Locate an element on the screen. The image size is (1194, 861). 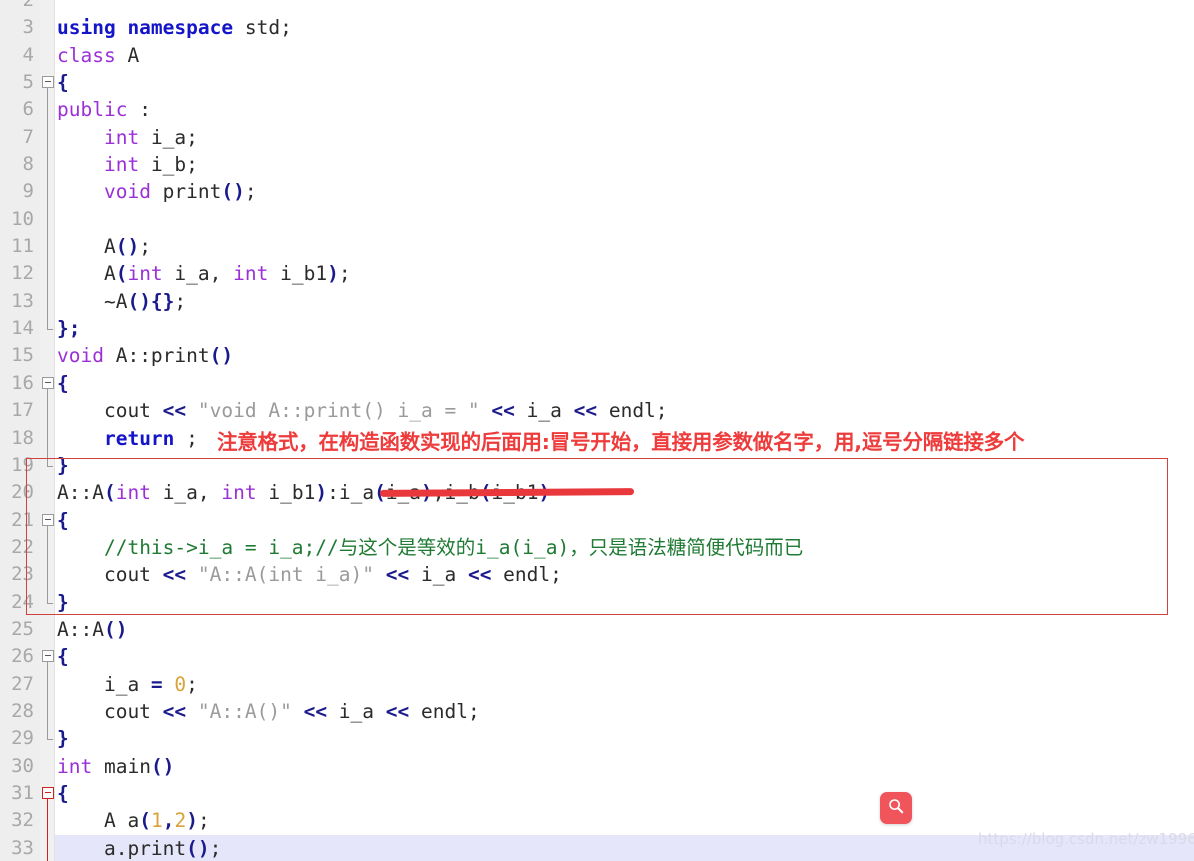
code-line-text: cout << "A::A()" << i_a << endl; is located at coordinates (268, 711).